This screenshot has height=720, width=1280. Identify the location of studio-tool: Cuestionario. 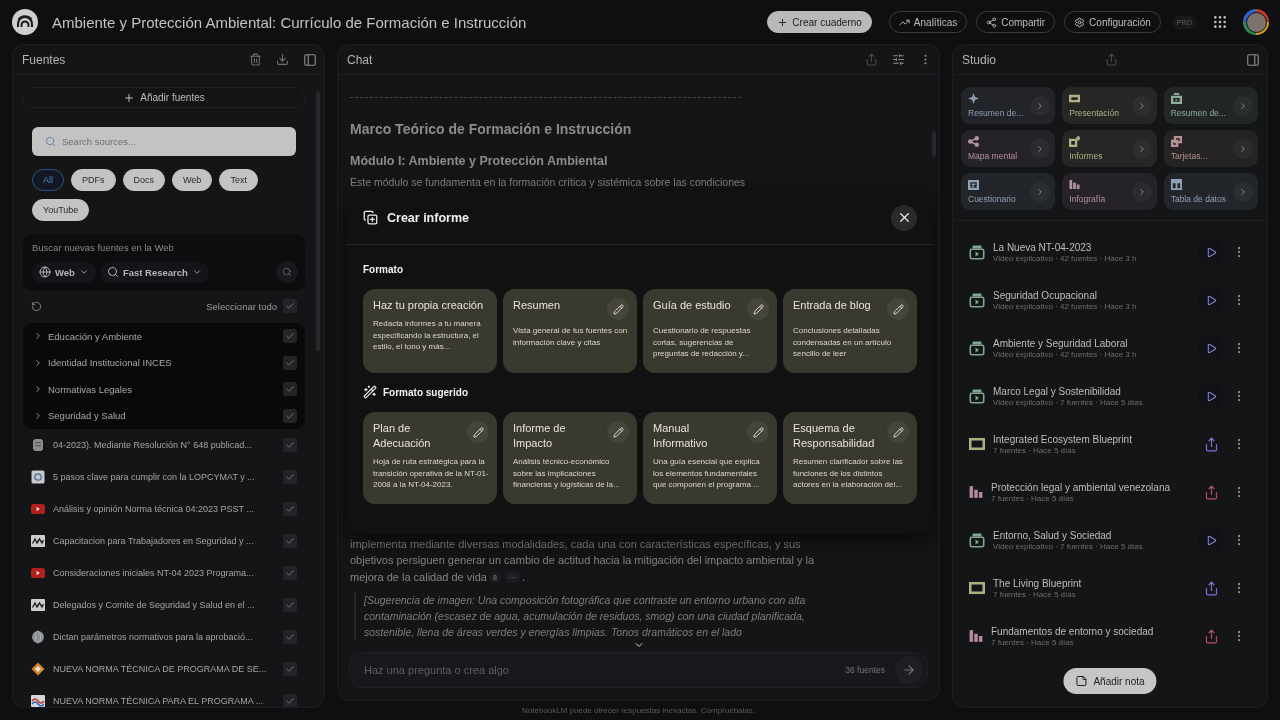
(1008, 191).